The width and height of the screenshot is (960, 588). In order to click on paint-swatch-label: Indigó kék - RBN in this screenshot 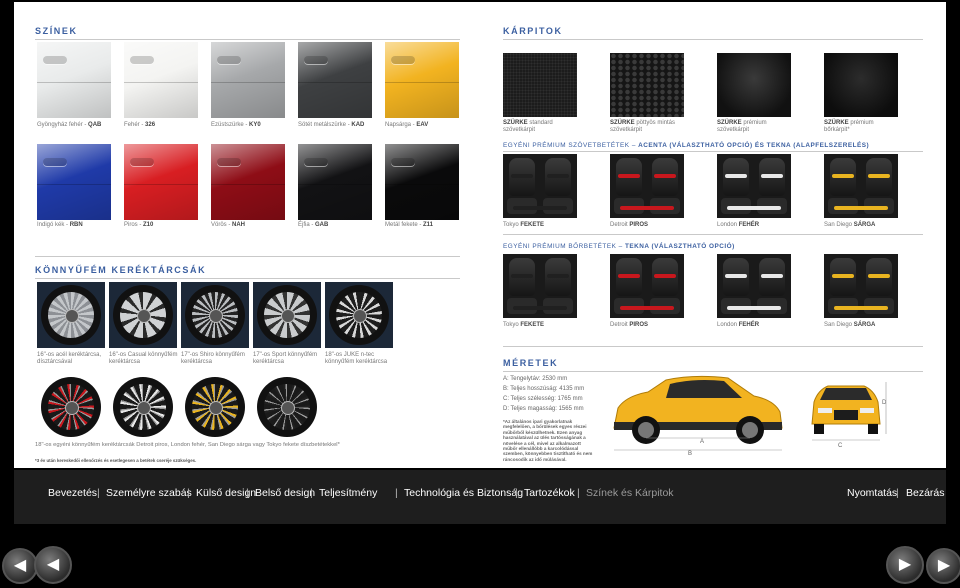, I will do `click(60, 225)`.